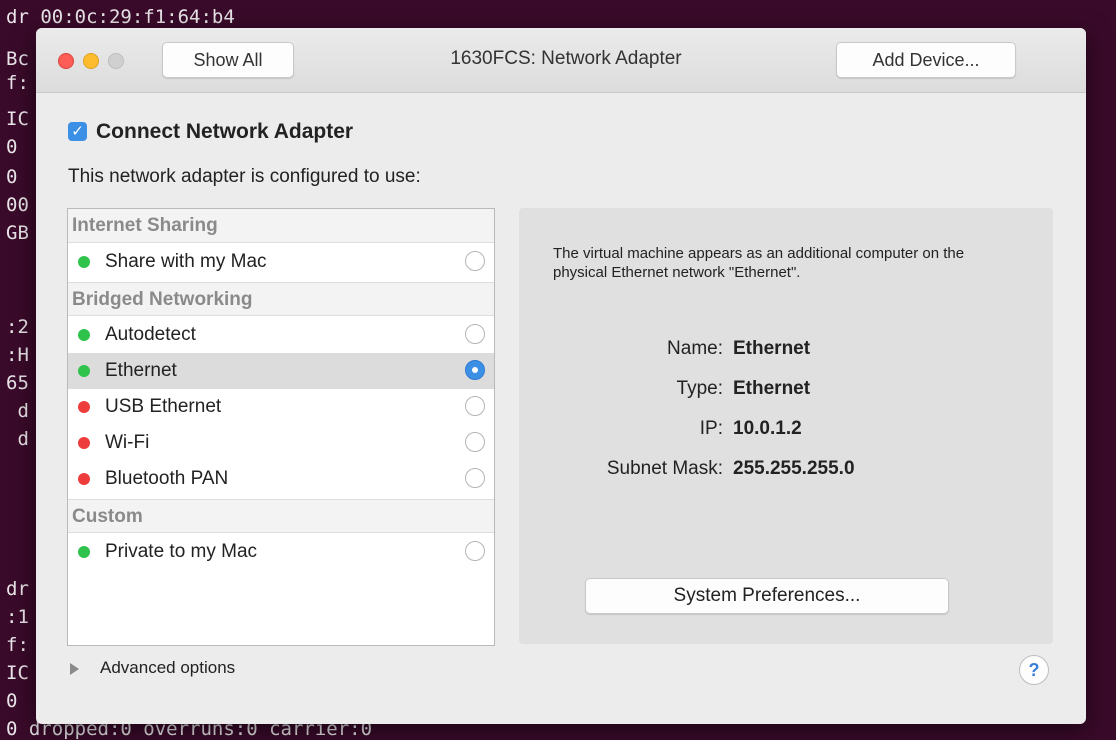  What do you see at coordinates (225, 131) in the screenshot?
I see `connect-network-adapter-label: Connect Network Adapter` at bounding box center [225, 131].